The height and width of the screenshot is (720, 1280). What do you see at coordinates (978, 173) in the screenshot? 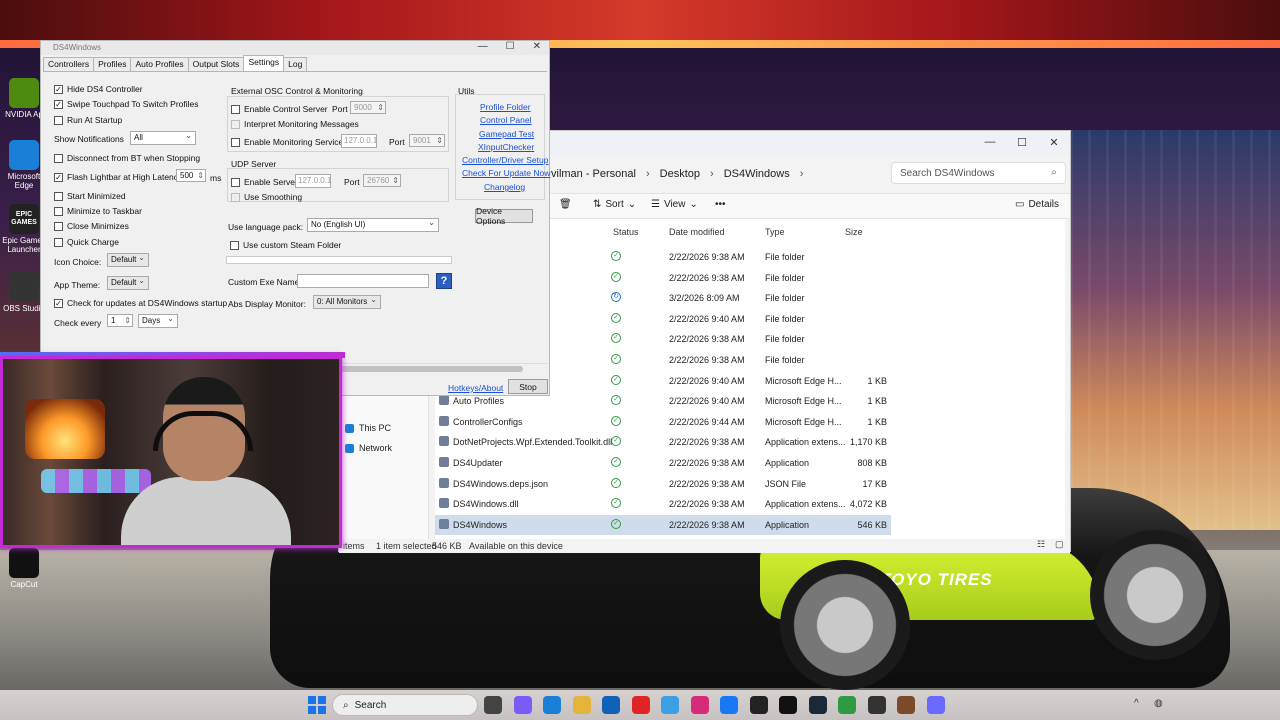
I see `explorer-search-input: Search DS4Windows ⌕` at bounding box center [978, 173].